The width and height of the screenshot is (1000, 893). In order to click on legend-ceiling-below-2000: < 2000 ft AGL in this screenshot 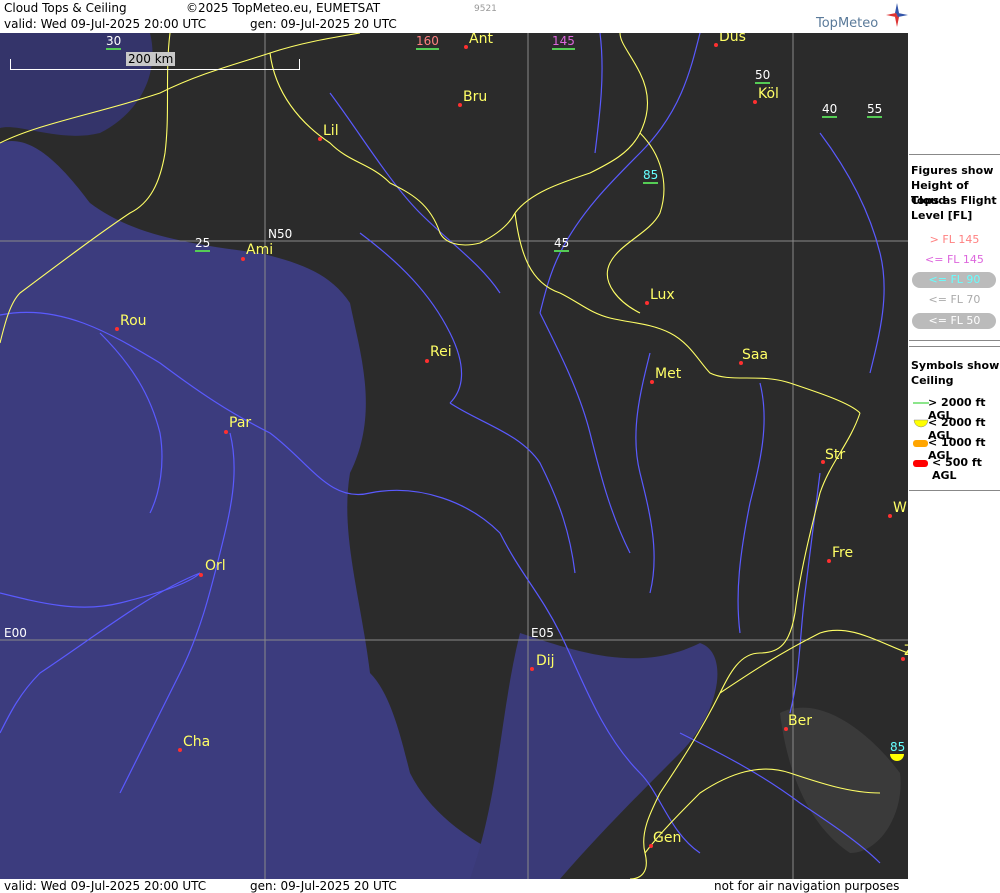, I will do `click(954, 428)`.